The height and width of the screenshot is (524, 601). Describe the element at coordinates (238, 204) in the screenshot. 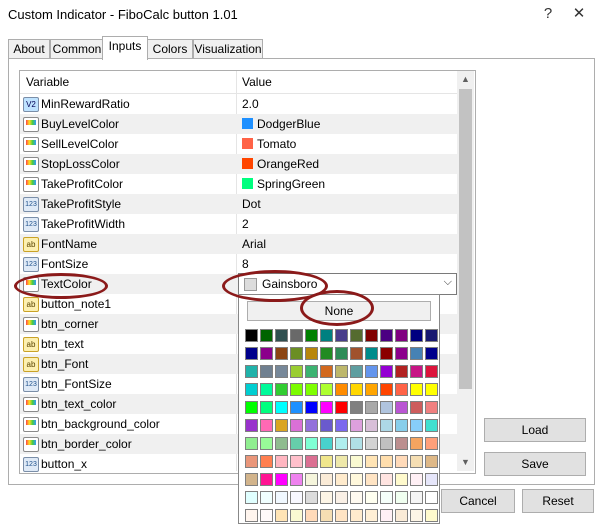

I see `grid-row: 123 TakeProfitStyle Dot` at that location.